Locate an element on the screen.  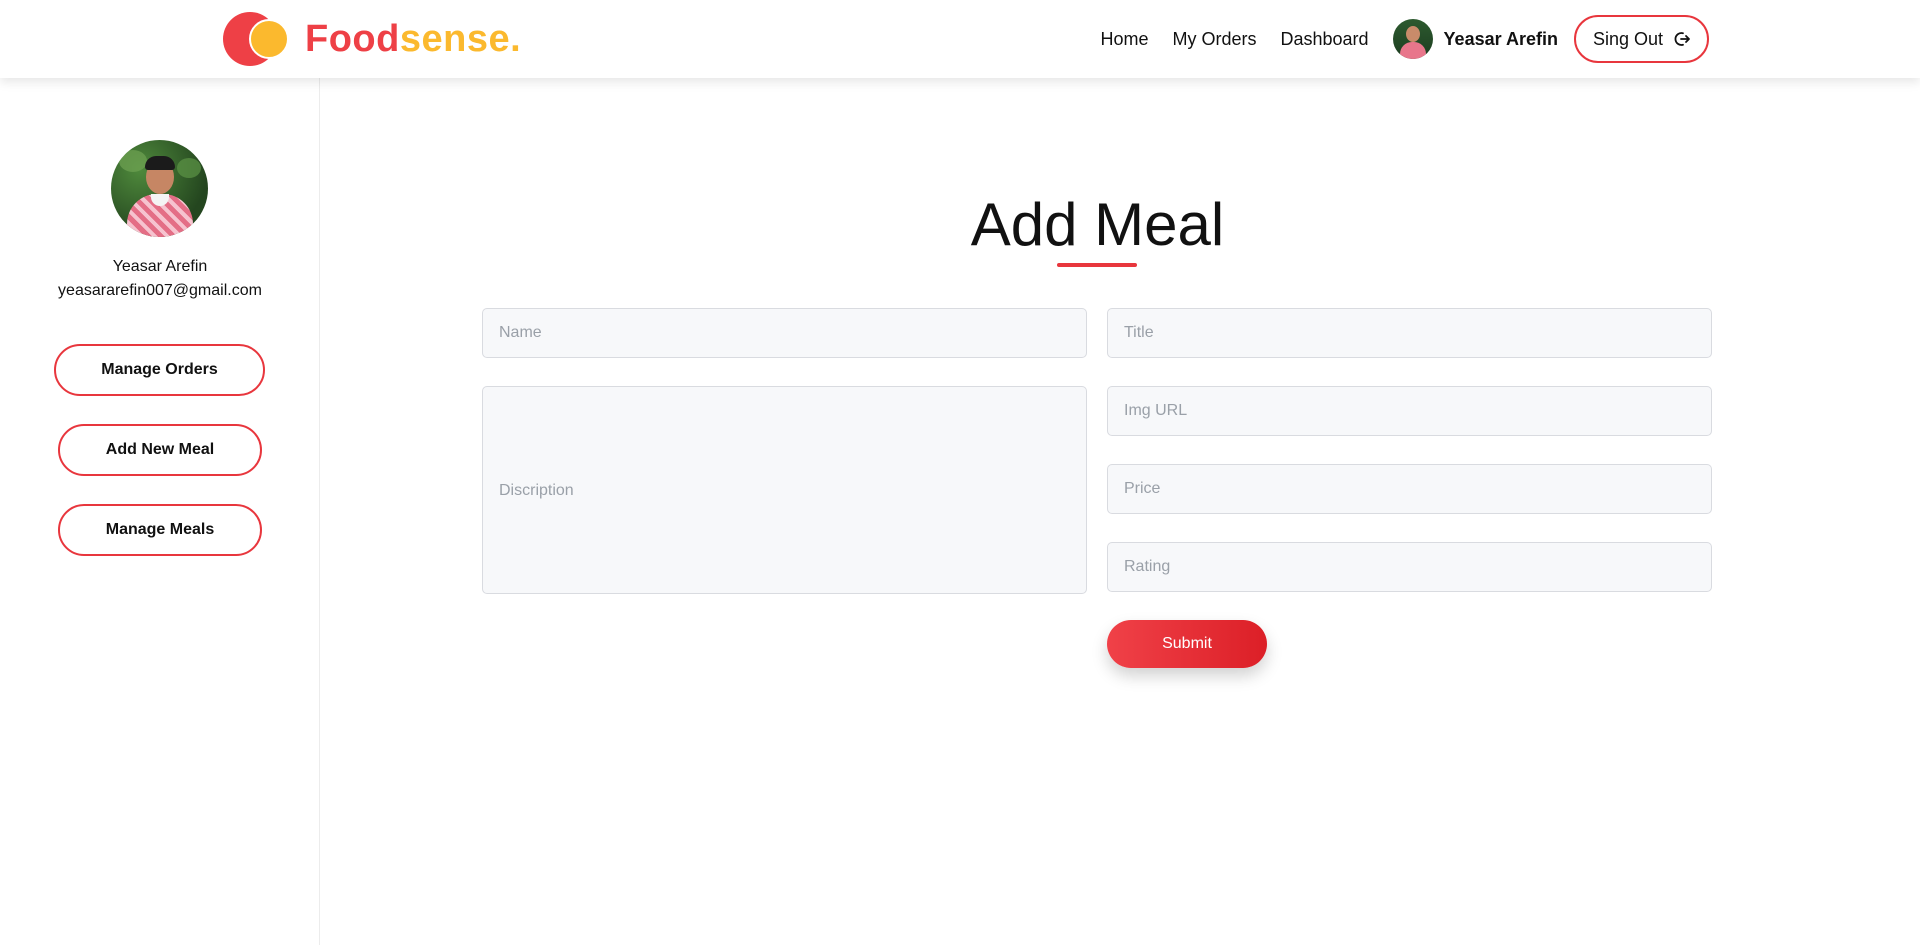
user-name: Yeasar Arefin is located at coordinates (1500, 38).